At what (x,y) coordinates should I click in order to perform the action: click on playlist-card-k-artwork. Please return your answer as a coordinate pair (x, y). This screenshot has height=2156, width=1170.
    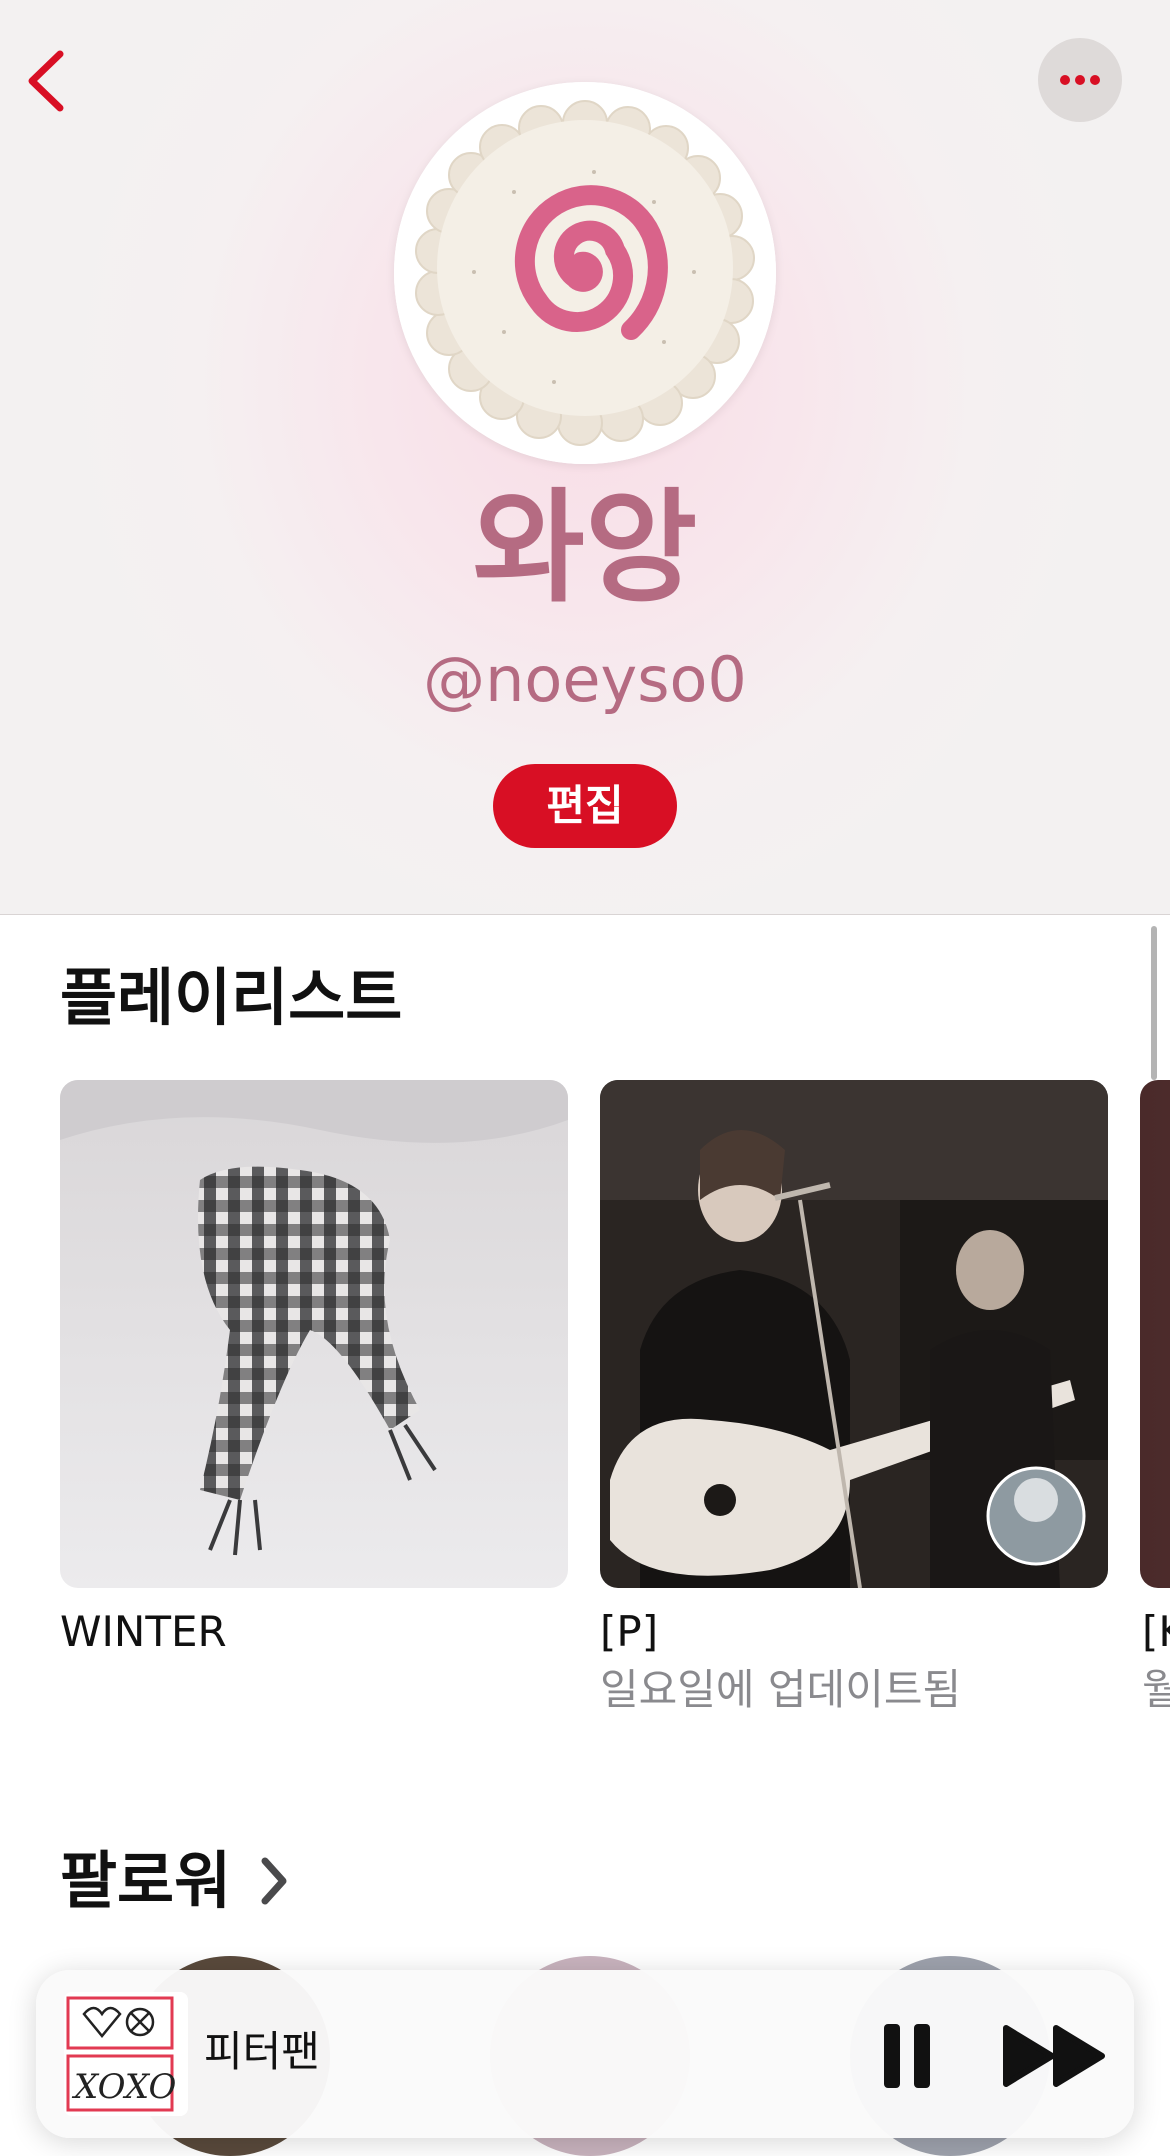
    Looking at the image, I should click on (1155, 1334).